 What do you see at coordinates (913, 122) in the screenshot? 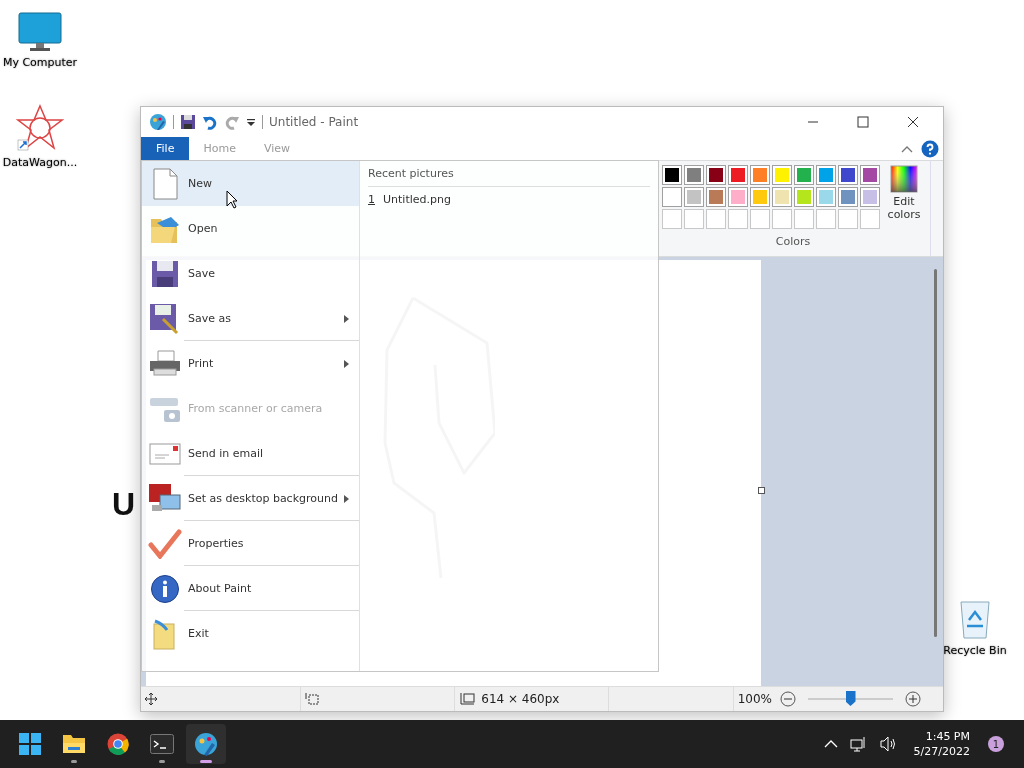
I see `close-icon` at bounding box center [913, 122].